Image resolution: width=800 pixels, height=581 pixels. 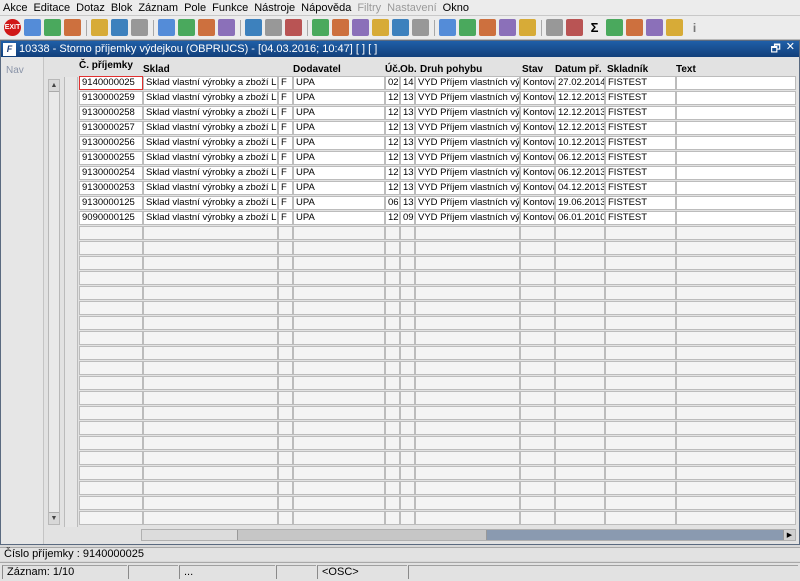 What do you see at coordinates (15, 70) in the screenshot?
I see `nav-label: Nav` at bounding box center [15, 70].